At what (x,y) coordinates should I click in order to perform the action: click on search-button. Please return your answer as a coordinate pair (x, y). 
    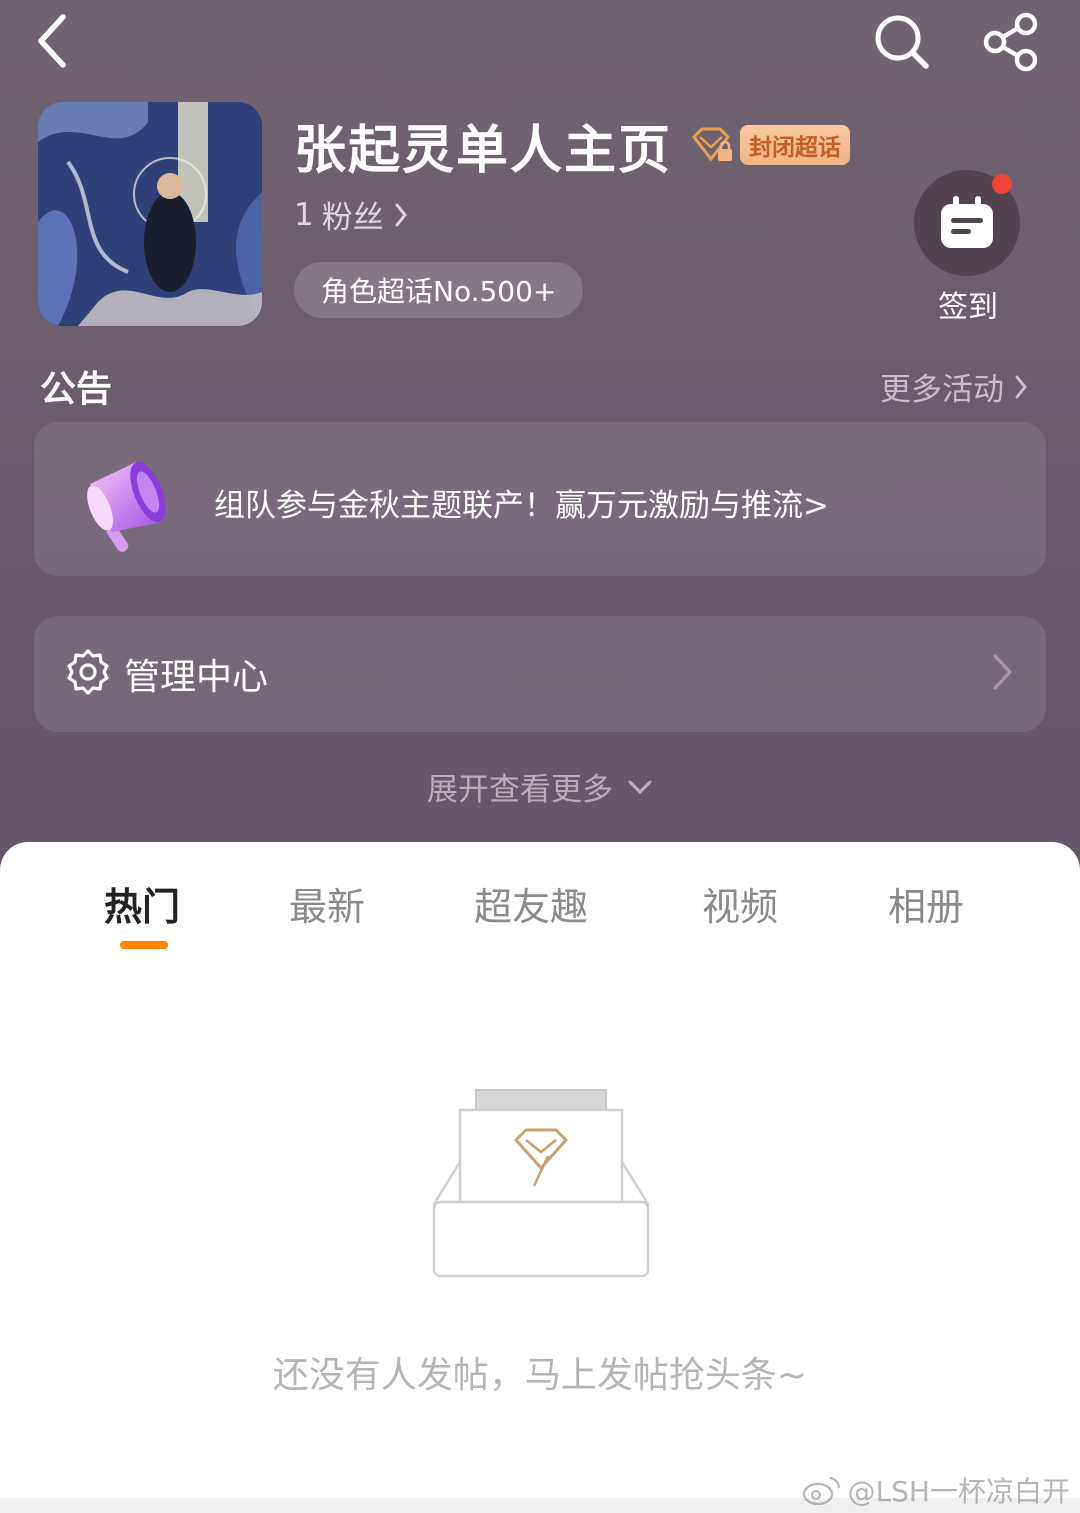
    Looking at the image, I should click on (902, 42).